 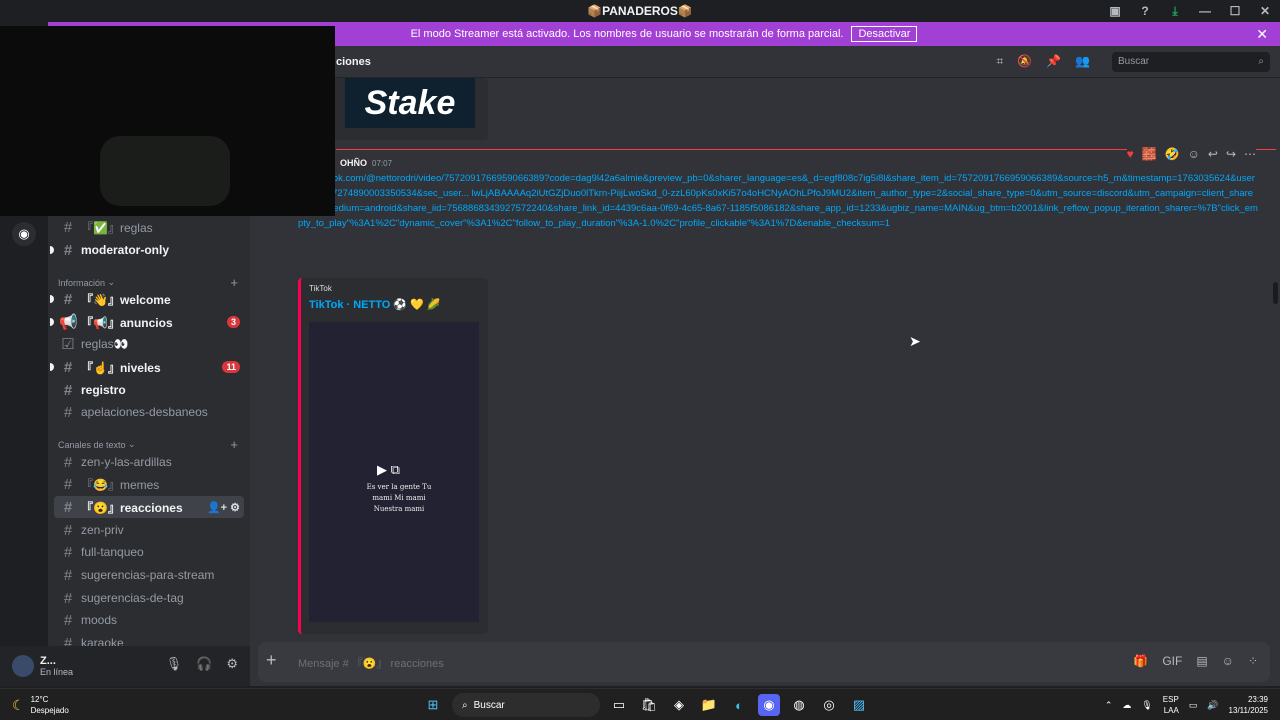 I want to click on user-status: En línea, so click(x=57, y=672).